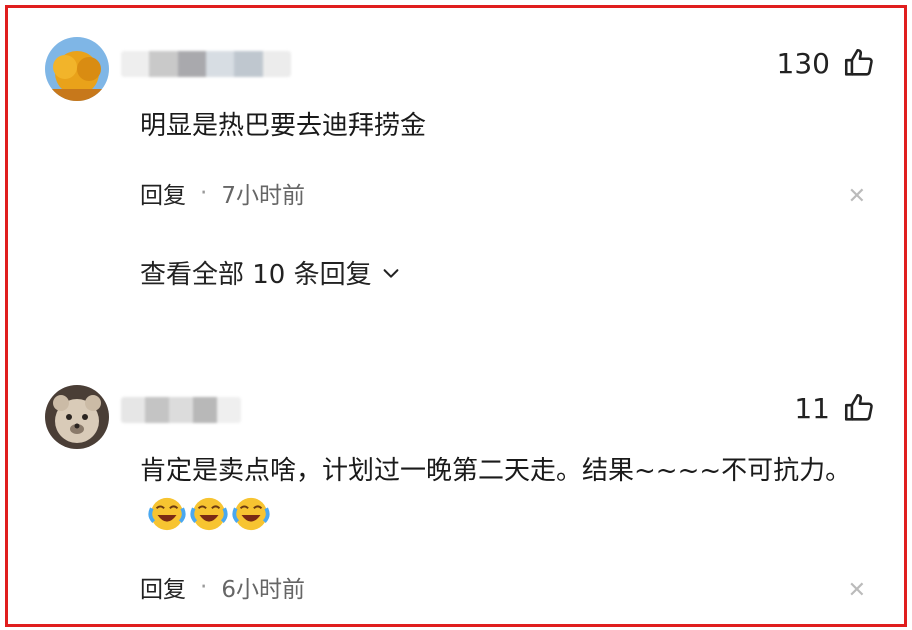  What do you see at coordinates (391, 273) in the screenshot?
I see `chevron-down-icon` at bounding box center [391, 273].